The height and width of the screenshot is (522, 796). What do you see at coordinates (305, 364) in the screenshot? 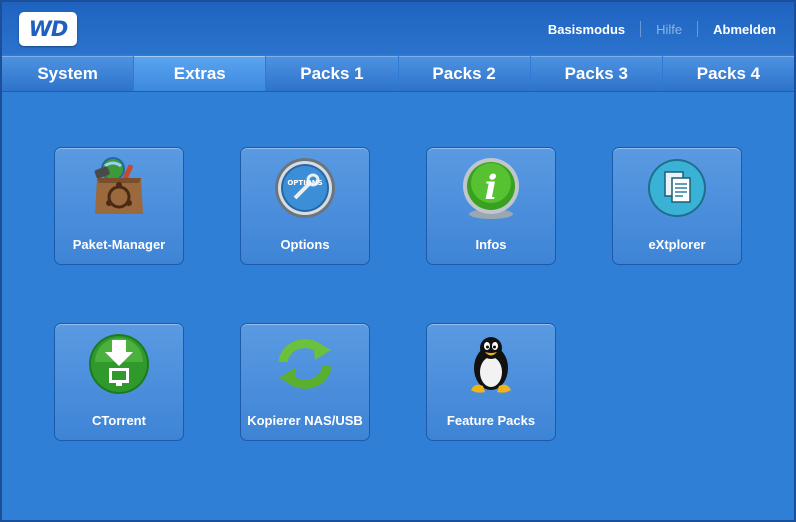
I see `sync-arrows-icon` at bounding box center [305, 364].